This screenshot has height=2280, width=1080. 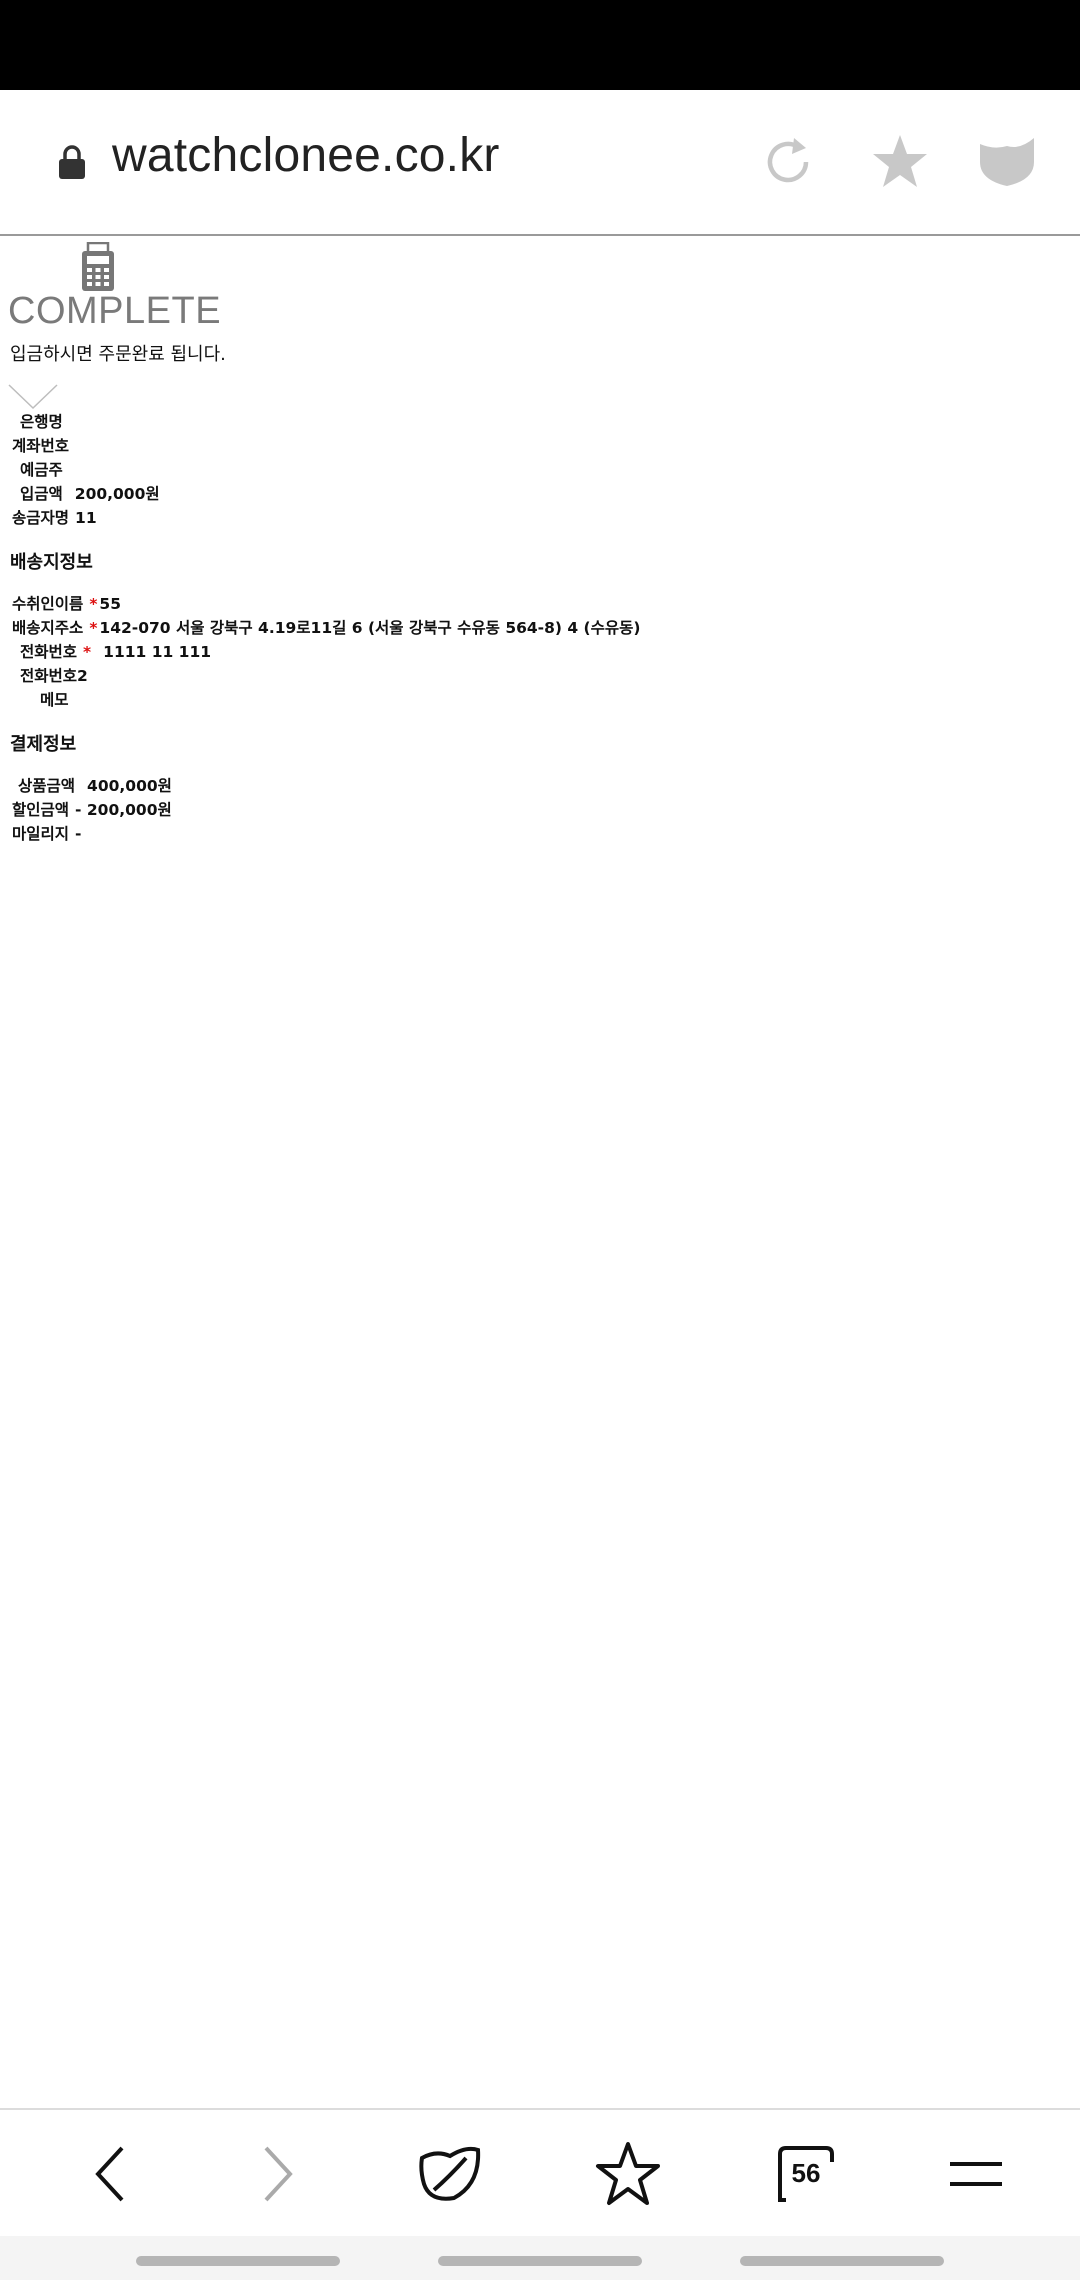 What do you see at coordinates (900, 162) in the screenshot?
I see `bookmark-star-icon` at bounding box center [900, 162].